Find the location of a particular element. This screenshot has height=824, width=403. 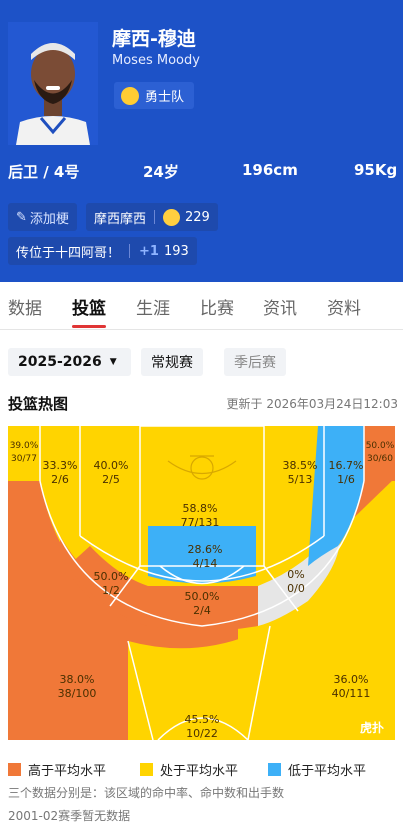

player-height: 196cm is located at coordinates (270, 170).